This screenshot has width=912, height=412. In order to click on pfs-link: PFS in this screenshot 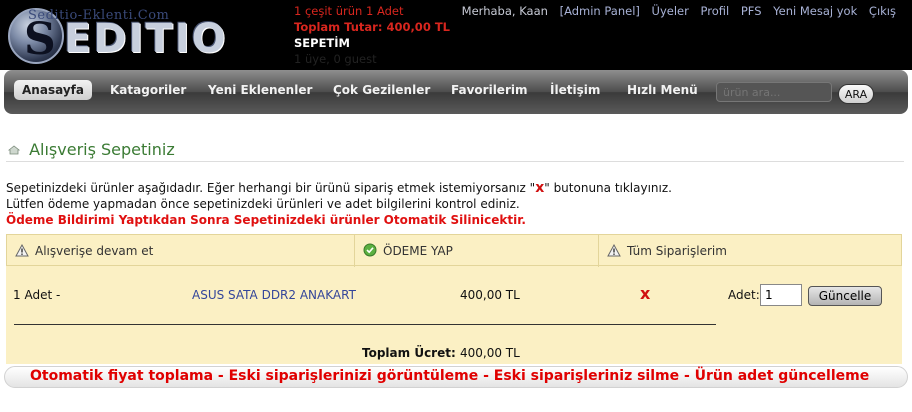, I will do `click(751, 11)`.